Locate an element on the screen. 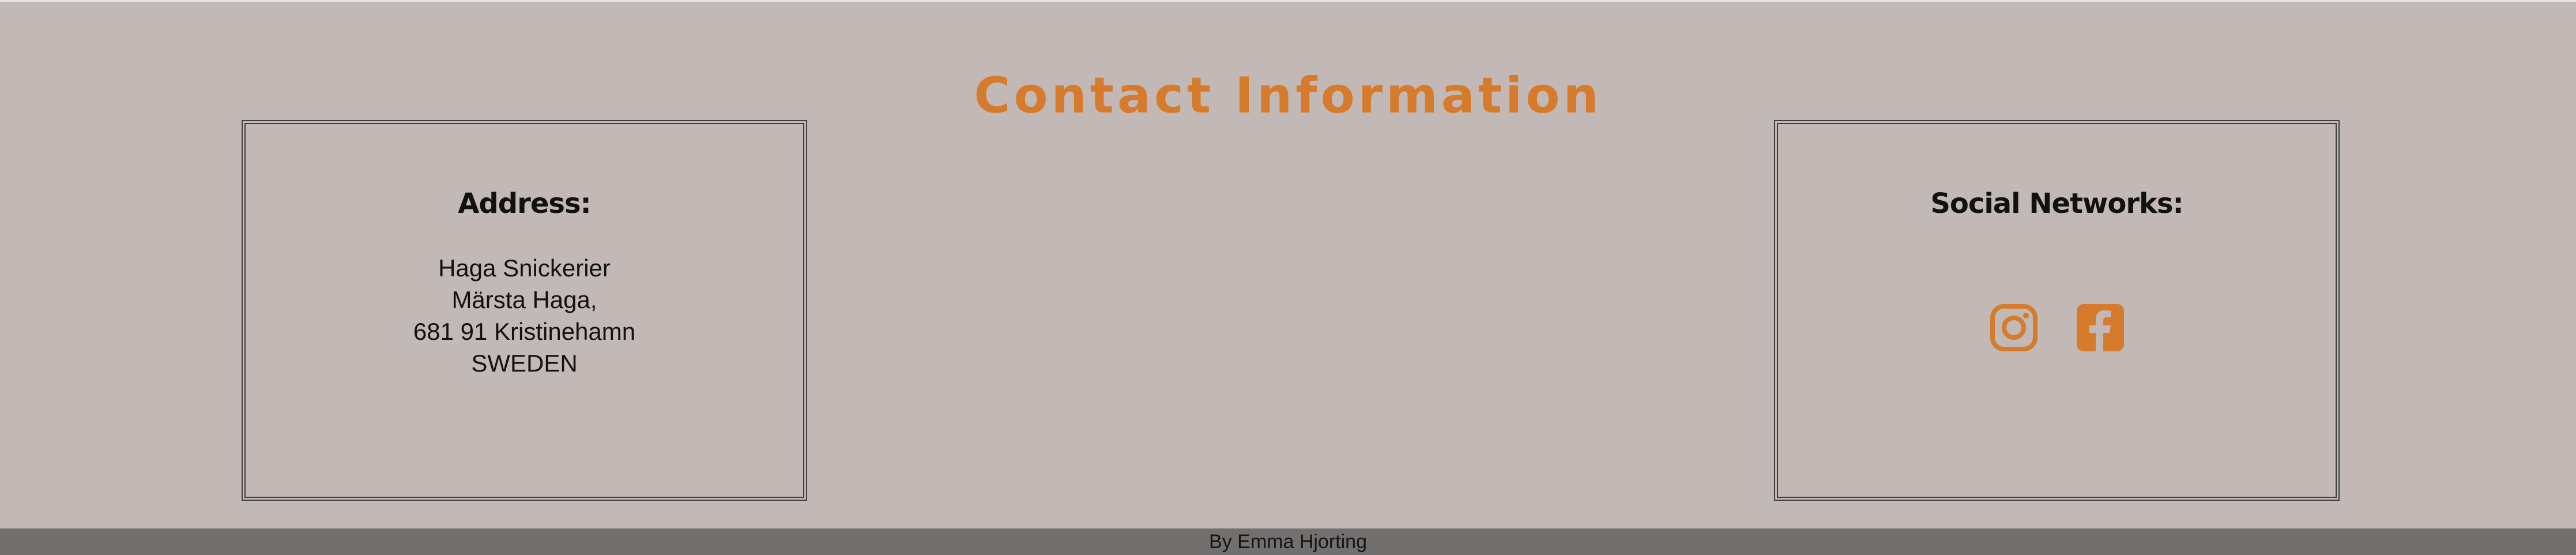  address-heading: Address: is located at coordinates (524, 203).